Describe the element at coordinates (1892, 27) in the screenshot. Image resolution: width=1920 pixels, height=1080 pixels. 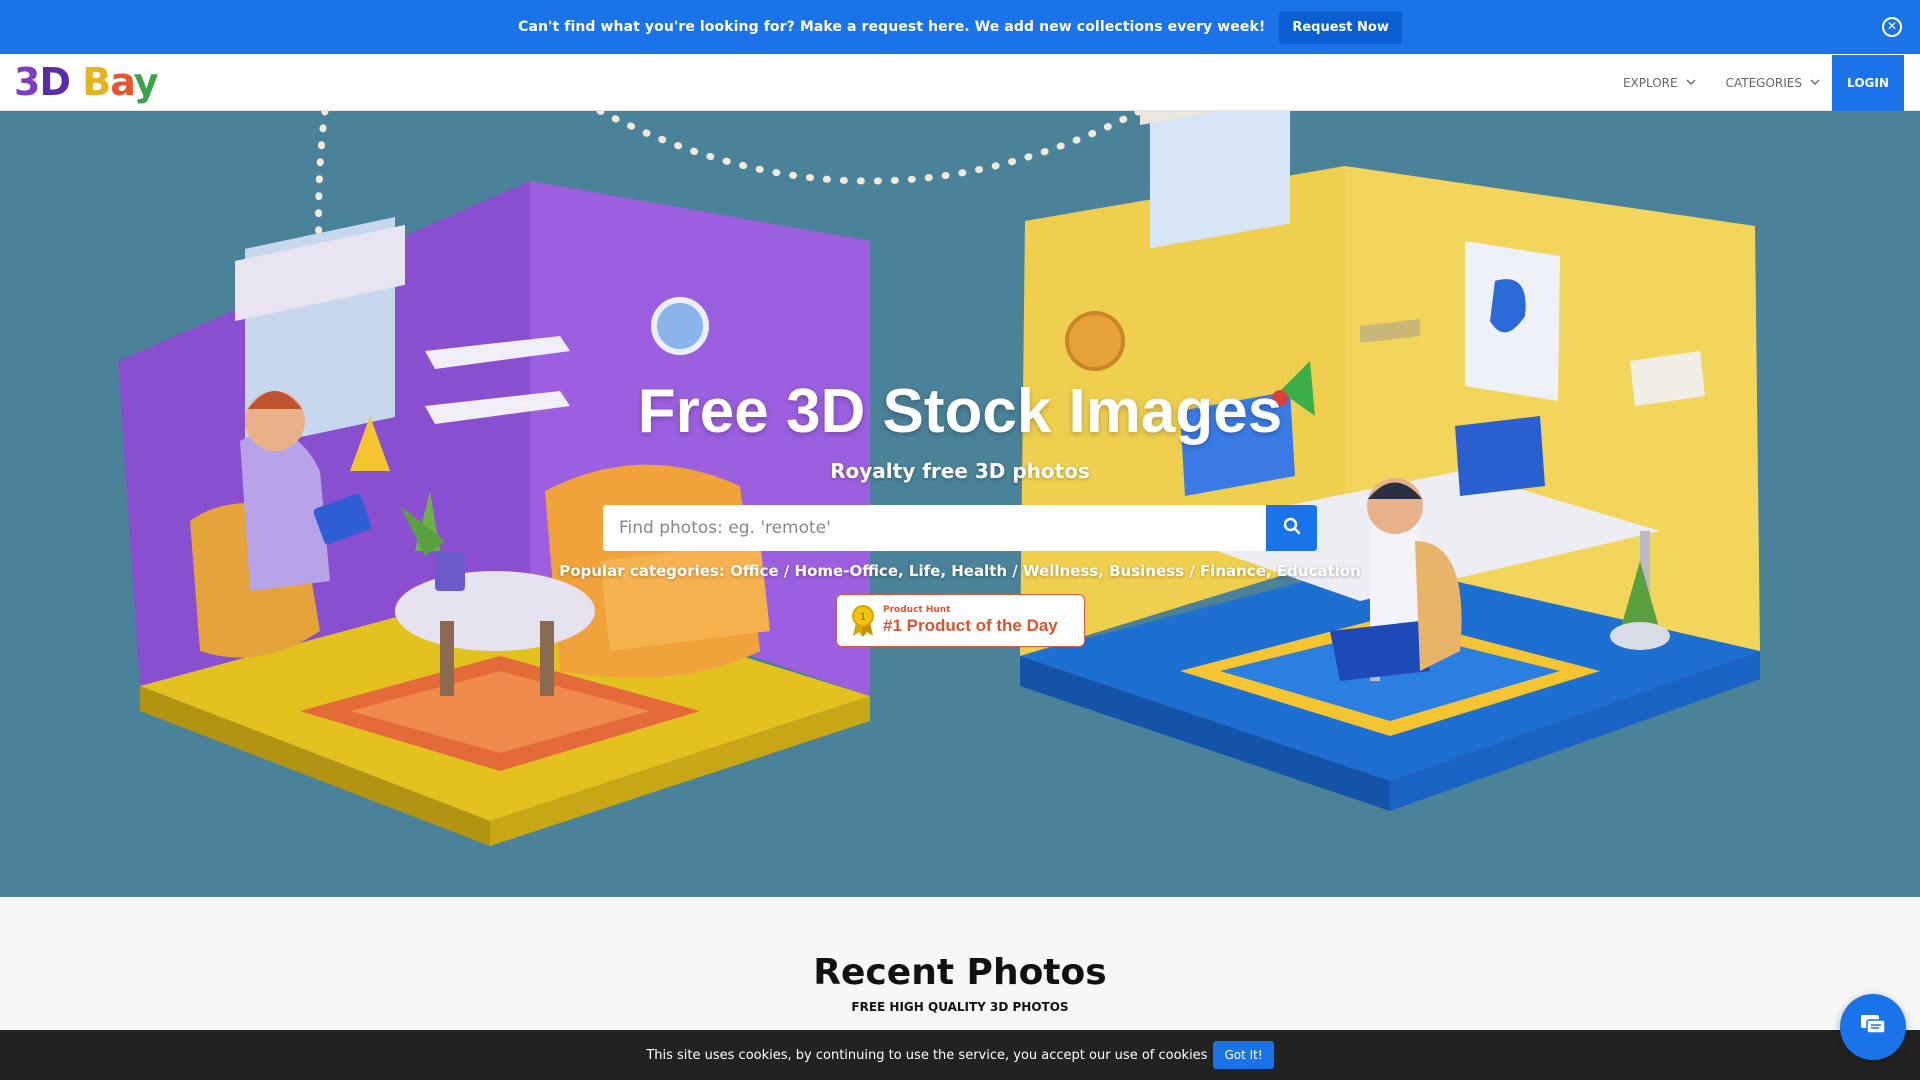
I see `close-icon: ✕` at that location.